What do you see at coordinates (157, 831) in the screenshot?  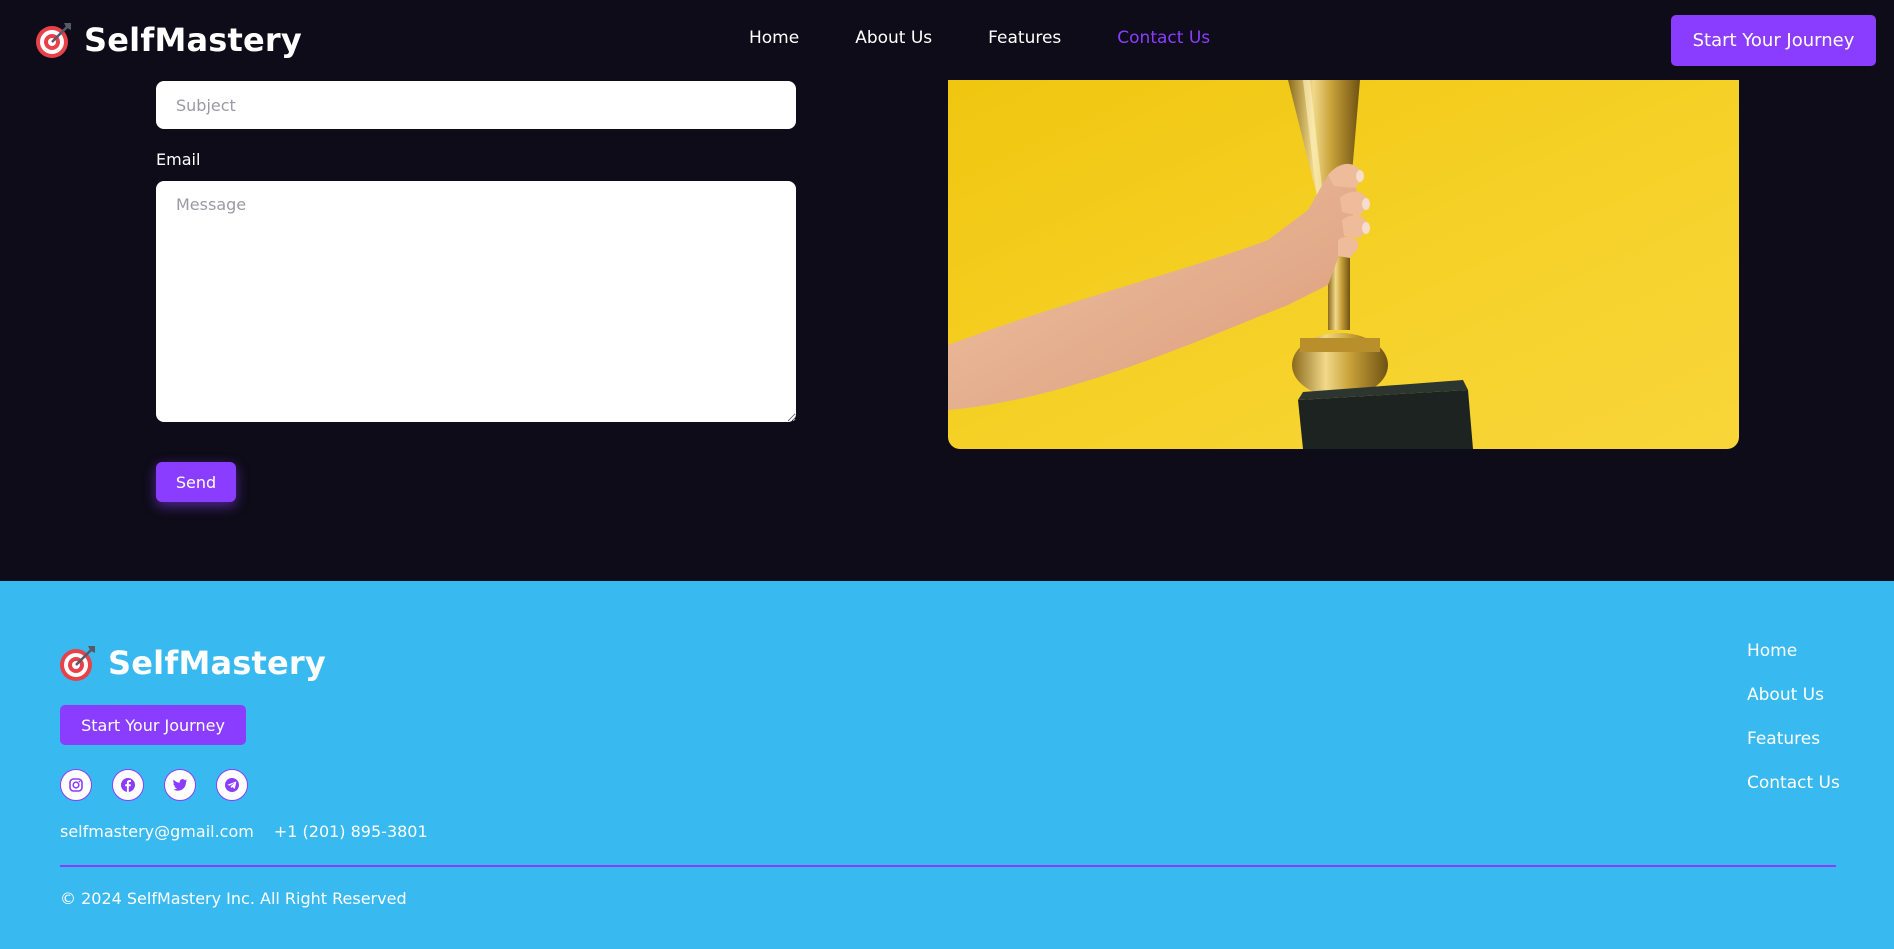 I see `footer-email: selfmastery@gmail.com` at bounding box center [157, 831].